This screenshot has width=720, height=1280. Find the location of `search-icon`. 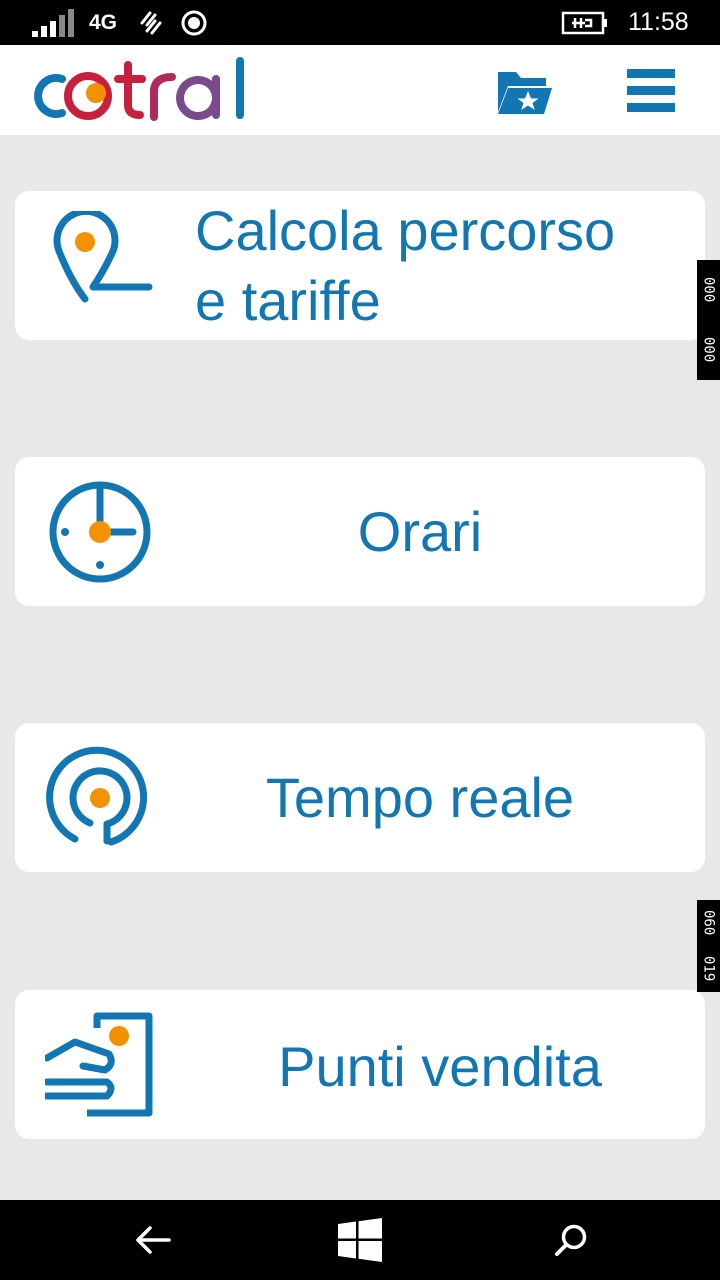

search-icon is located at coordinates (571, 1240).